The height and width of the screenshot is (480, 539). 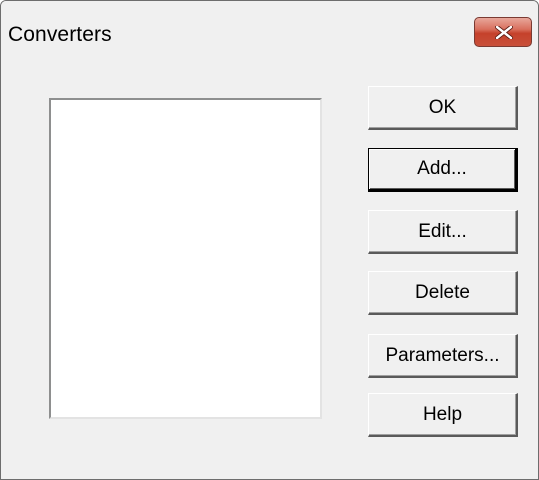 What do you see at coordinates (443, 415) in the screenshot?
I see `help-button: Help` at bounding box center [443, 415].